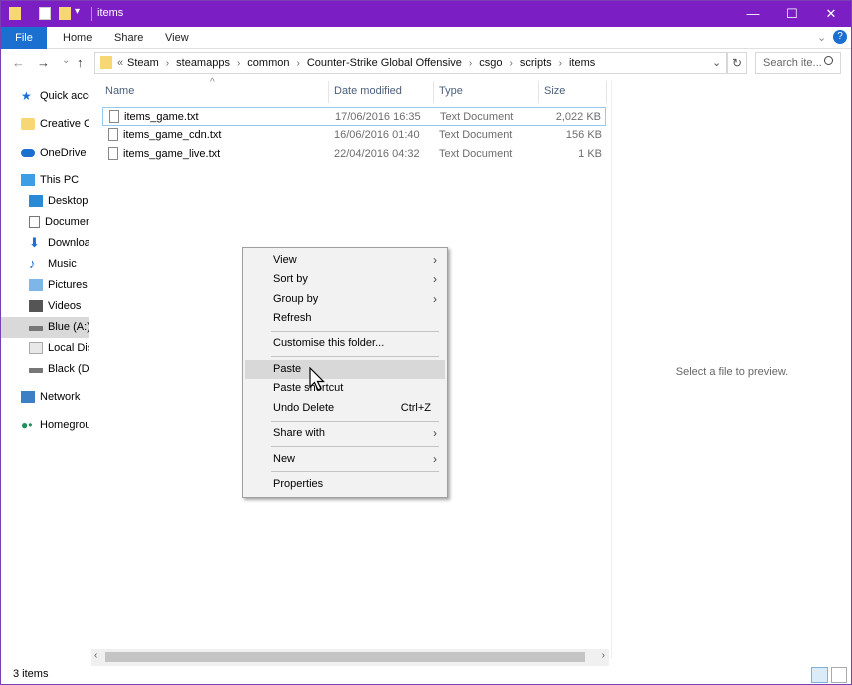 This screenshot has height=685, width=852. What do you see at coordinates (268, 63) in the screenshot?
I see `breadcrumb-common: common` at bounding box center [268, 63].